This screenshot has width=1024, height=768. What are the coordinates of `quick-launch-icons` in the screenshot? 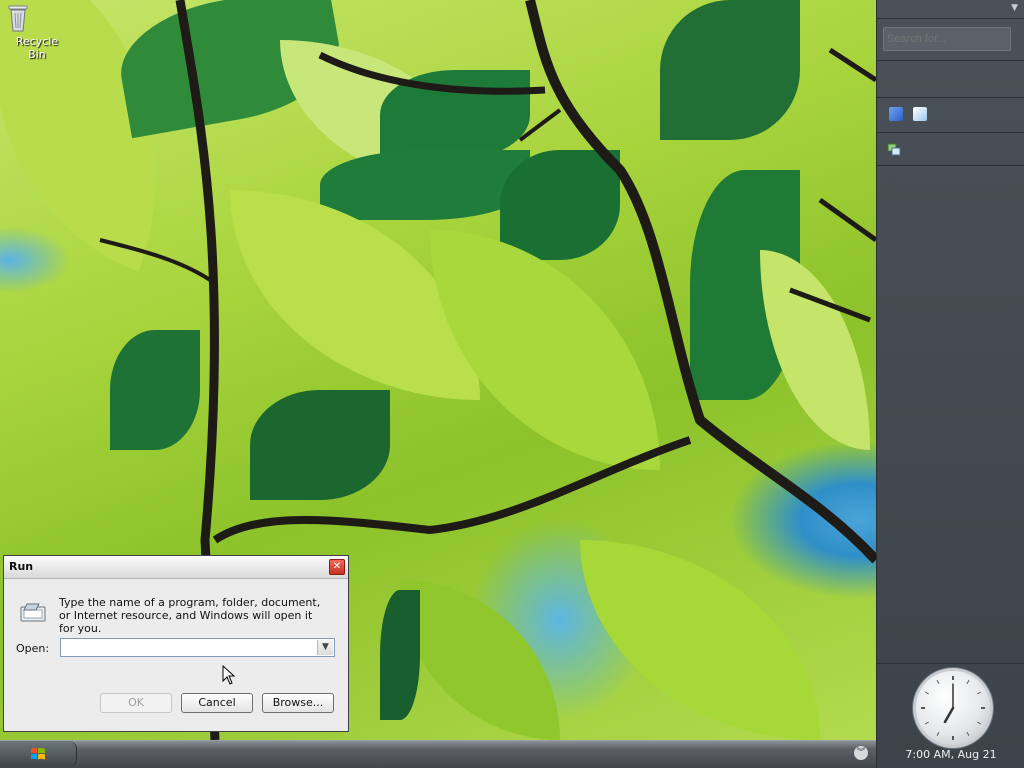 It's located at (908, 114).